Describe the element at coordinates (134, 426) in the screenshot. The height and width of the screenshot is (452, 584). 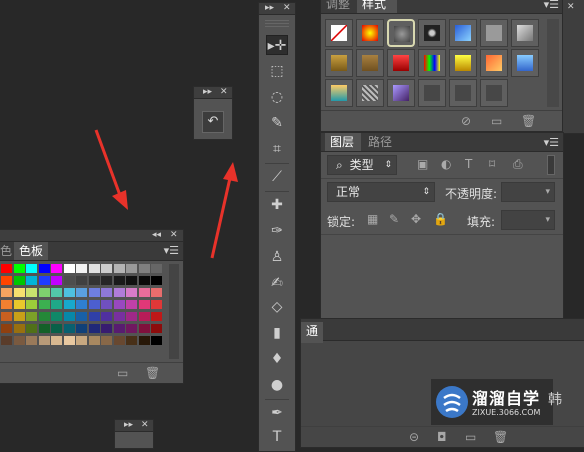
I see `mini-dragbar: ▸▸ ✕` at that location.